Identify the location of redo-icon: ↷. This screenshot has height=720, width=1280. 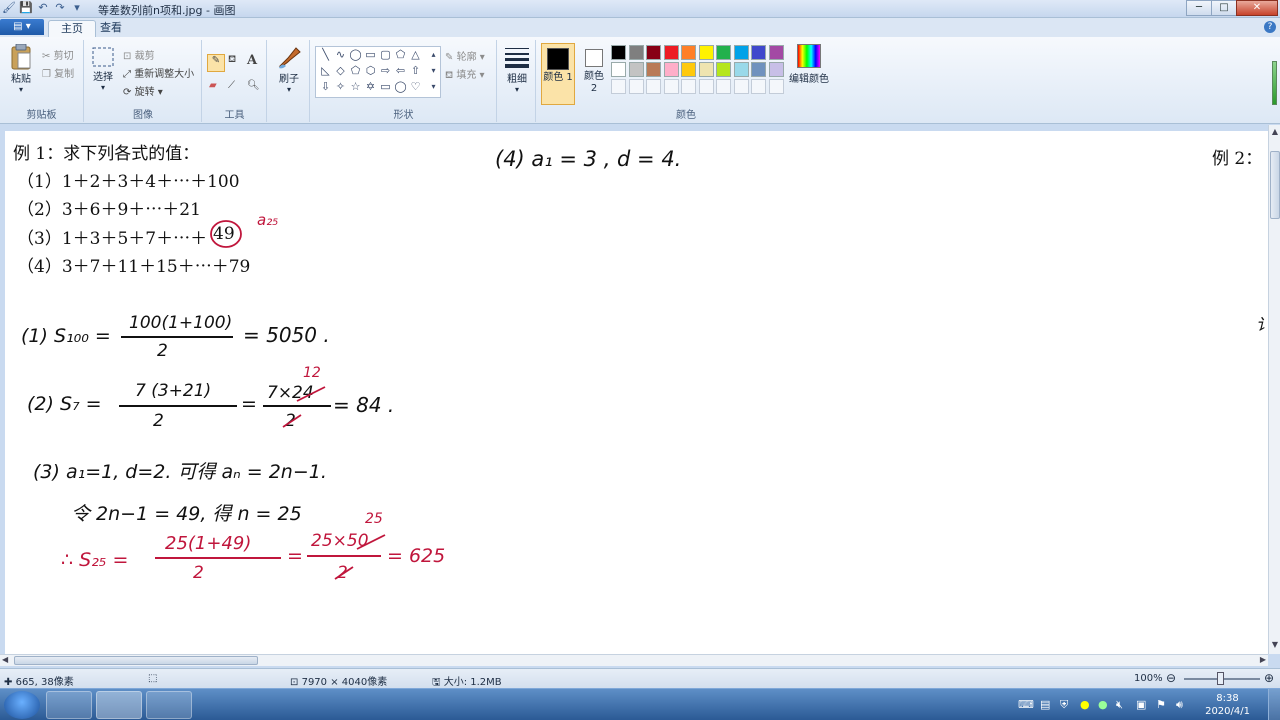
(60, 8).